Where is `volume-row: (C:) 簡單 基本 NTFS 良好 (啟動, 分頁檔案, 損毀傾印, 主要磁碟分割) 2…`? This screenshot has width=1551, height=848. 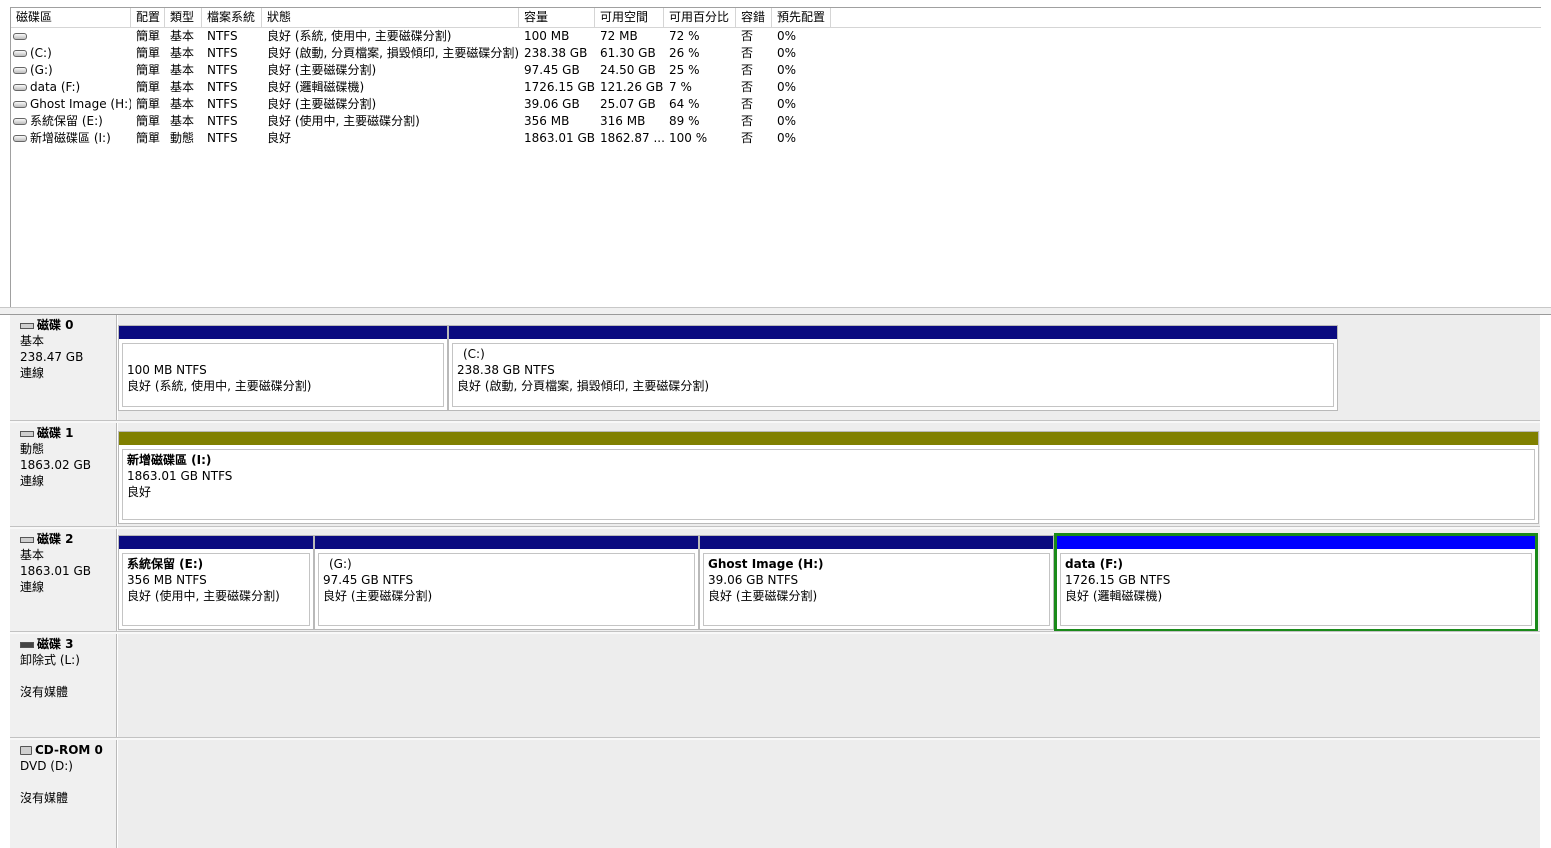 volume-row: (C:) 簡單 基本 NTFS 良好 (啟動, 分頁檔案, 損毀傾印, 主要磁碟分割) 2… is located at coordinates (776, 53).